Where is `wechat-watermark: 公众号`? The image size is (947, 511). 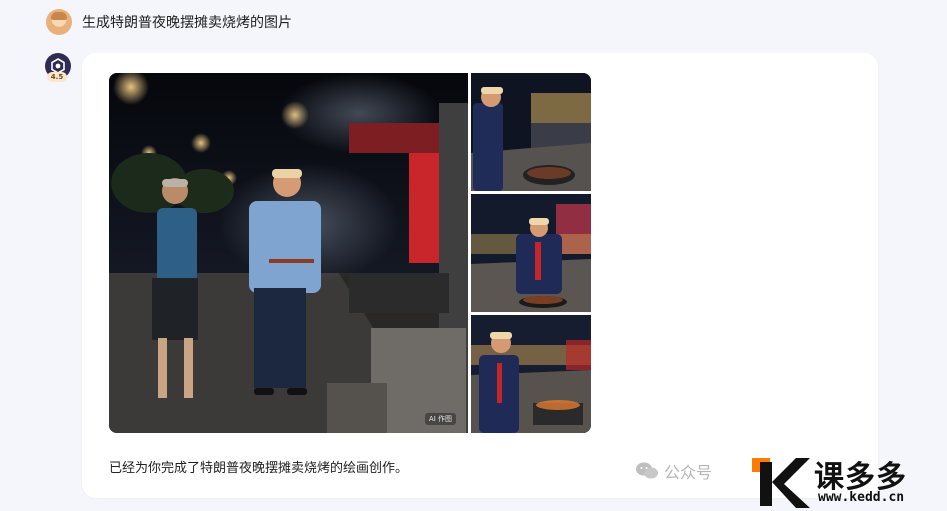
wechat-watermark: 公众号 is located at coordinates (674, 471).